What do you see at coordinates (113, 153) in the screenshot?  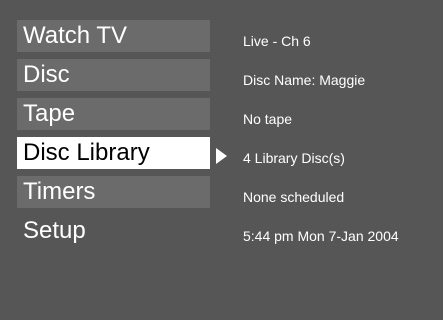 I see `menu-item-disc-library: Disc Library` at bounding box center [113, 153].